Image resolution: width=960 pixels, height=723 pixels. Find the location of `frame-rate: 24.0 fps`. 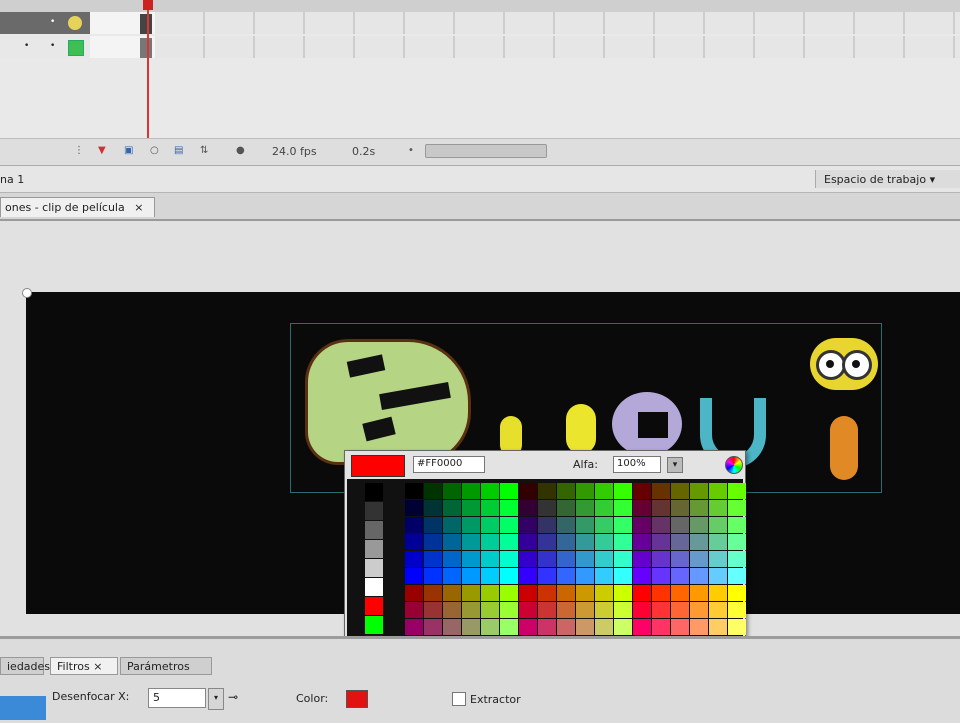

frame-rate: 24.0 fps is located at coordinates (294, 151).